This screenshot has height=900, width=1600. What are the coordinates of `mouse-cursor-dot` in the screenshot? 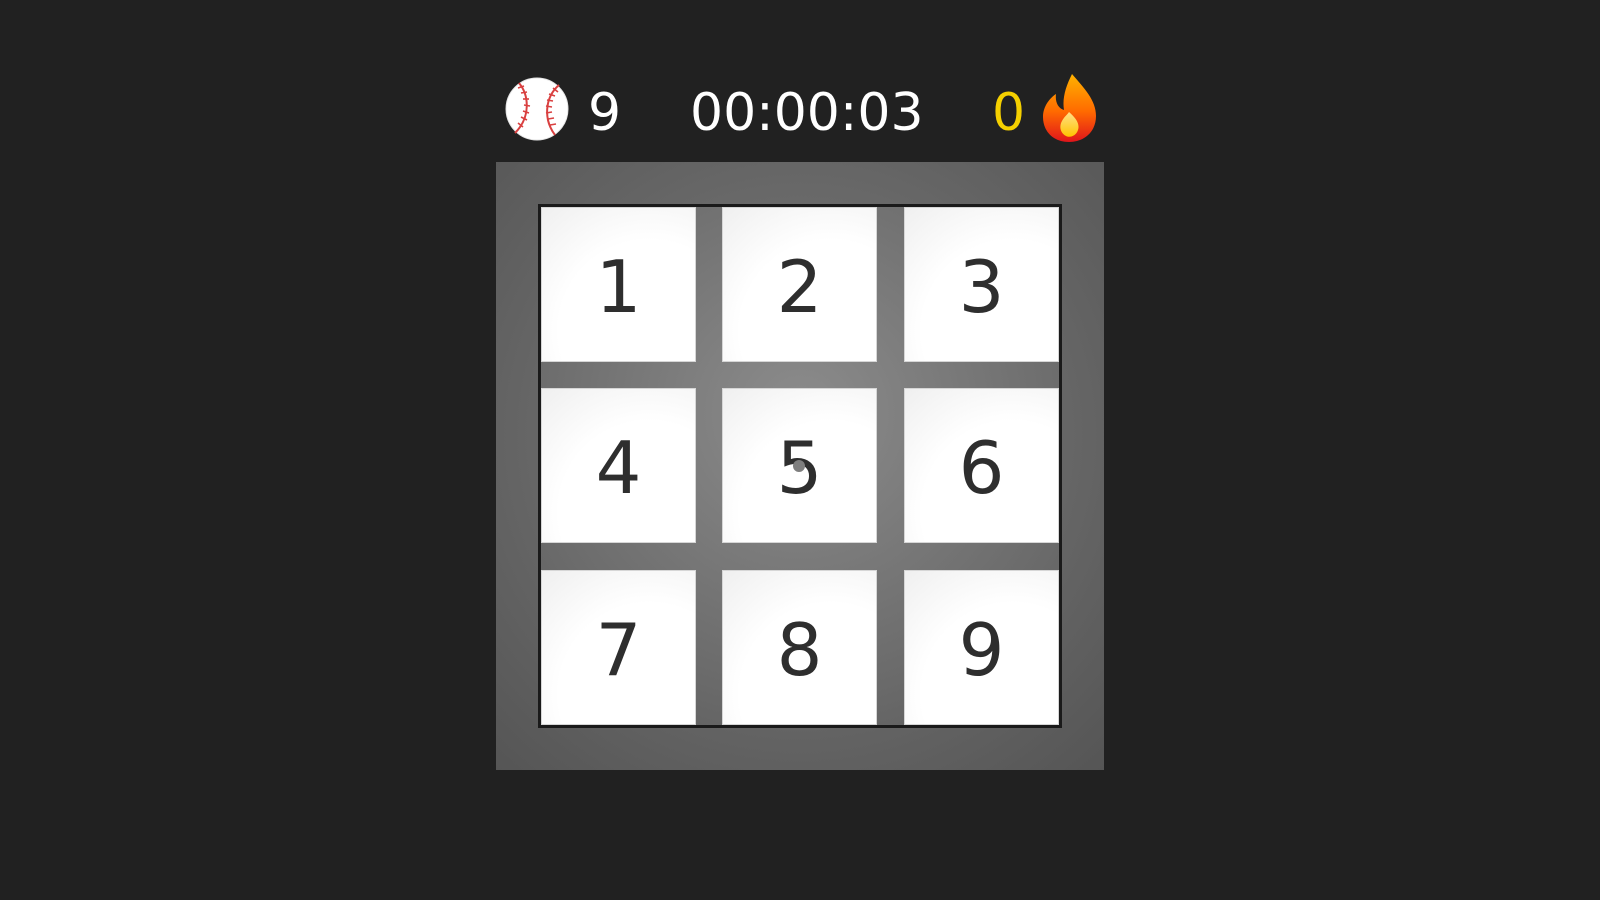 It's located at (799, 466).